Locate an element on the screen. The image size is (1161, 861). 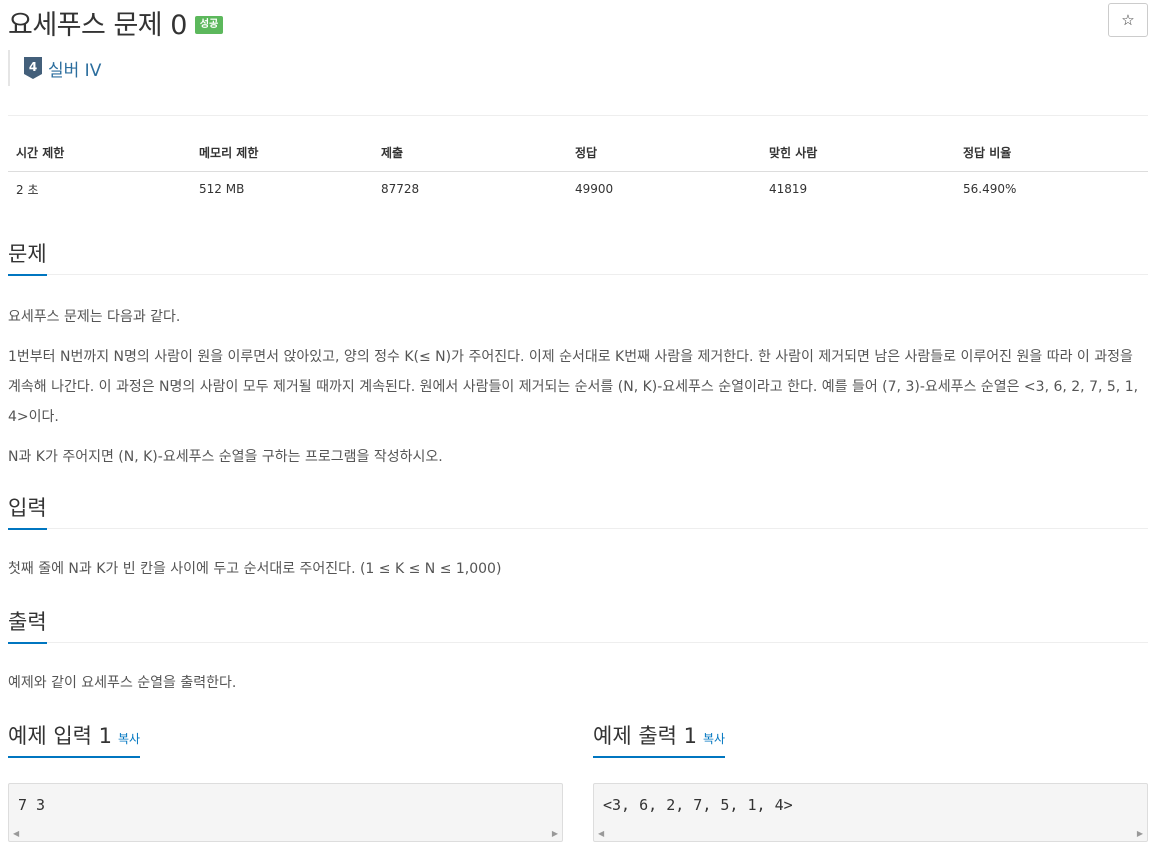
solved-users-value: 41819 is located at coordinates (788, 189).